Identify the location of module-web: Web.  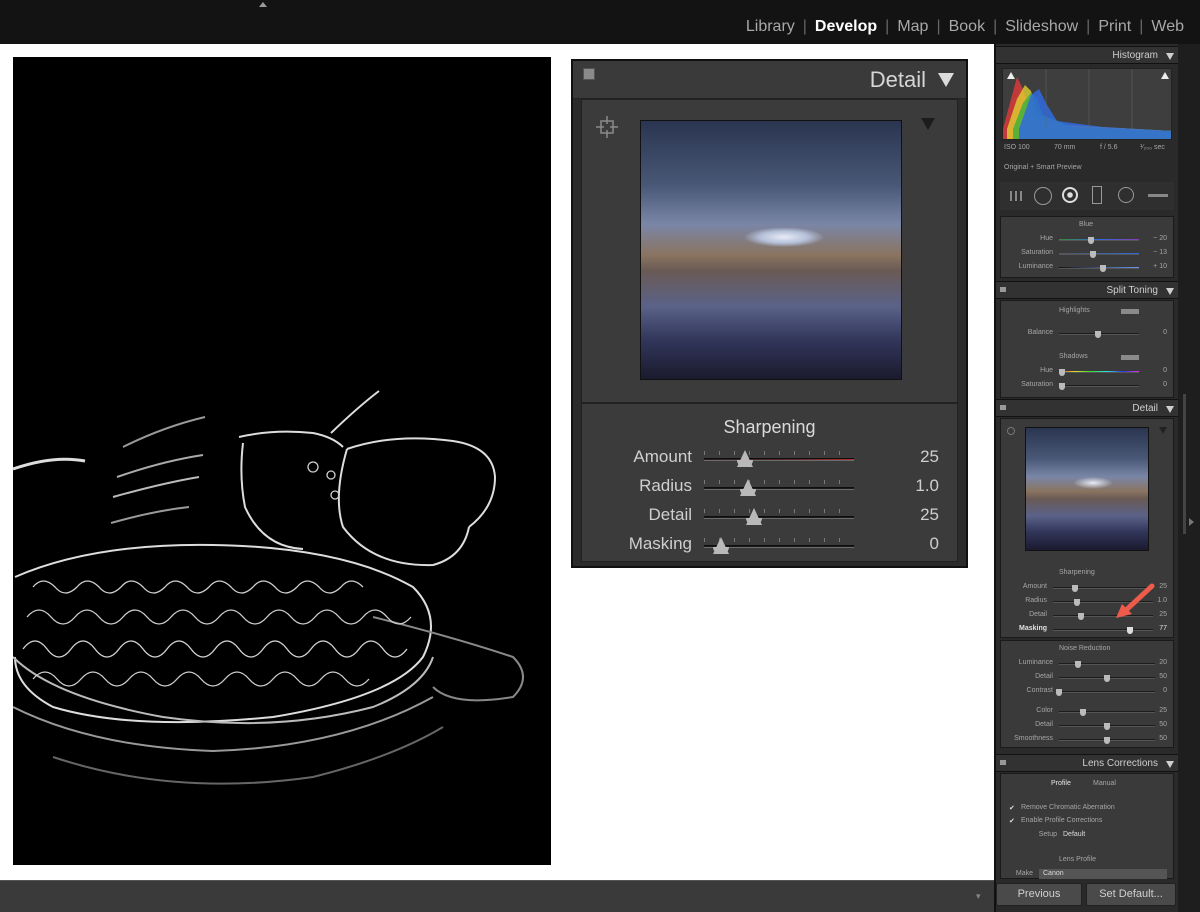
(1167, 27).